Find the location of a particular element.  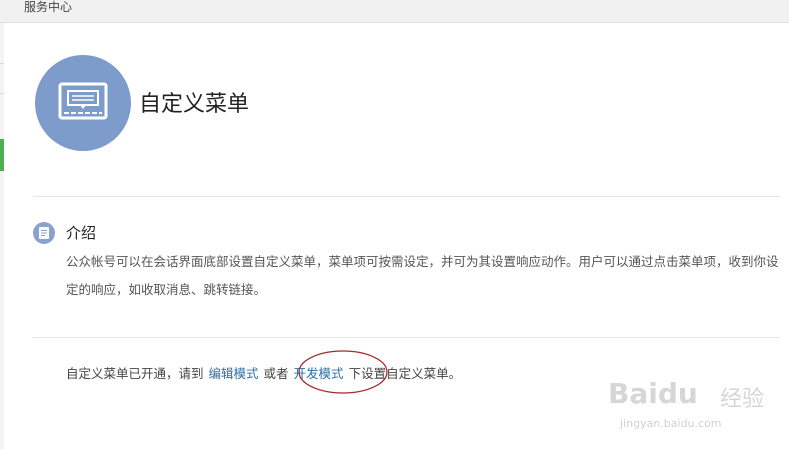

annotation-circle is located at coordinates (343, 372).